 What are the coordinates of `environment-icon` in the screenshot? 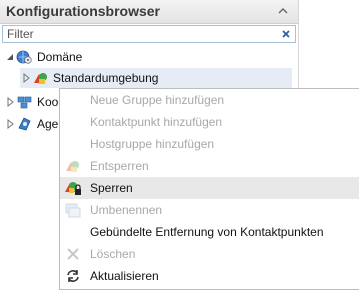 It's located at (41, 78).